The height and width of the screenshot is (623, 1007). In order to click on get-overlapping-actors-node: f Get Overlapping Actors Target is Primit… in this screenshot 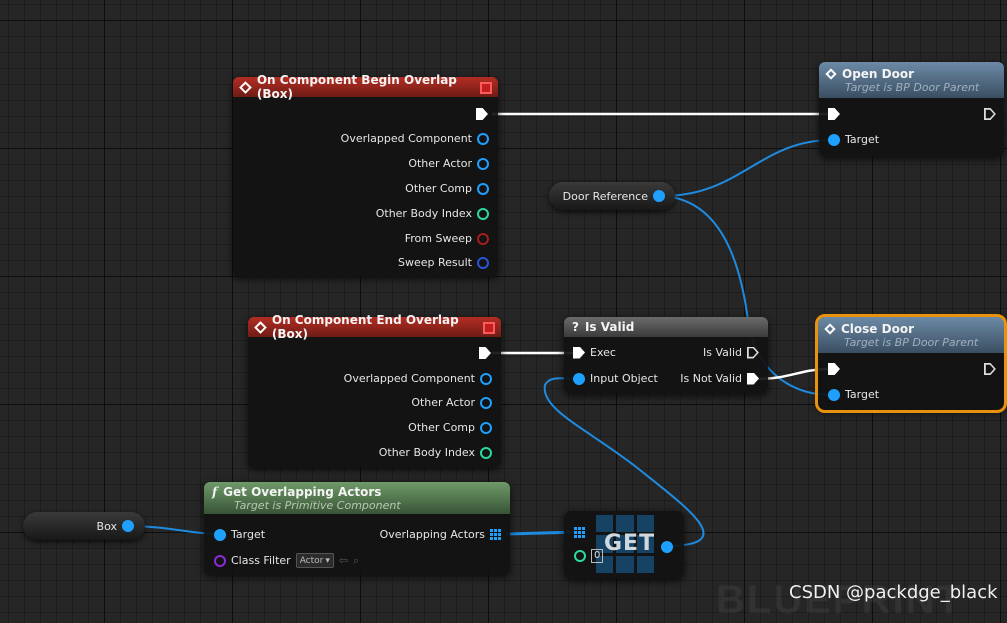, I will do `click(357, 528)`.